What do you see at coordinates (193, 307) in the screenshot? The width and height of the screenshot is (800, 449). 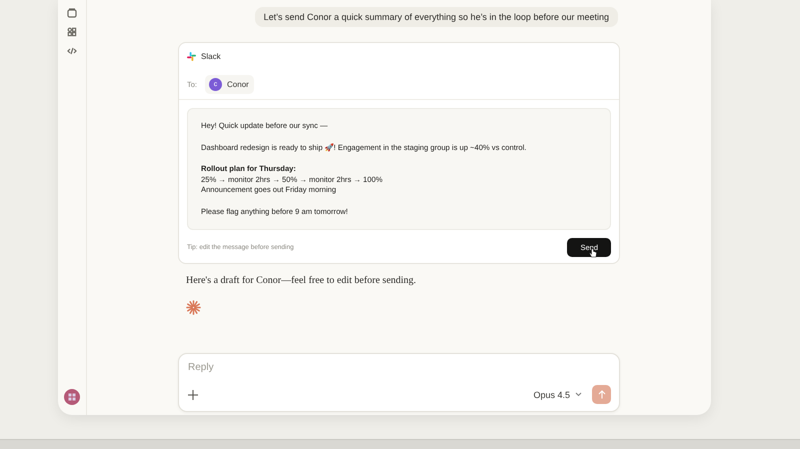 I see `spark-icon` at bounding box center [193, 307].